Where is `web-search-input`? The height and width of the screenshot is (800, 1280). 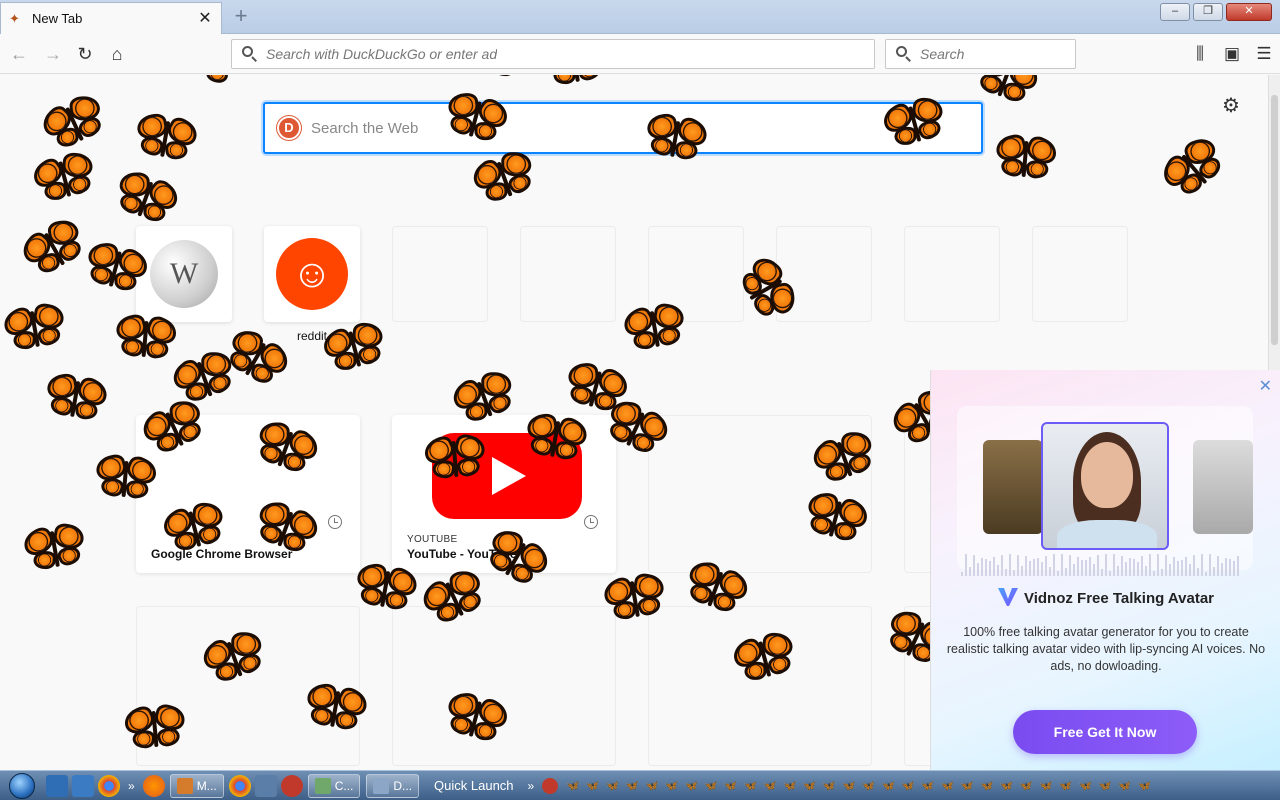
web-search-input is located at coordinates (611, 128).